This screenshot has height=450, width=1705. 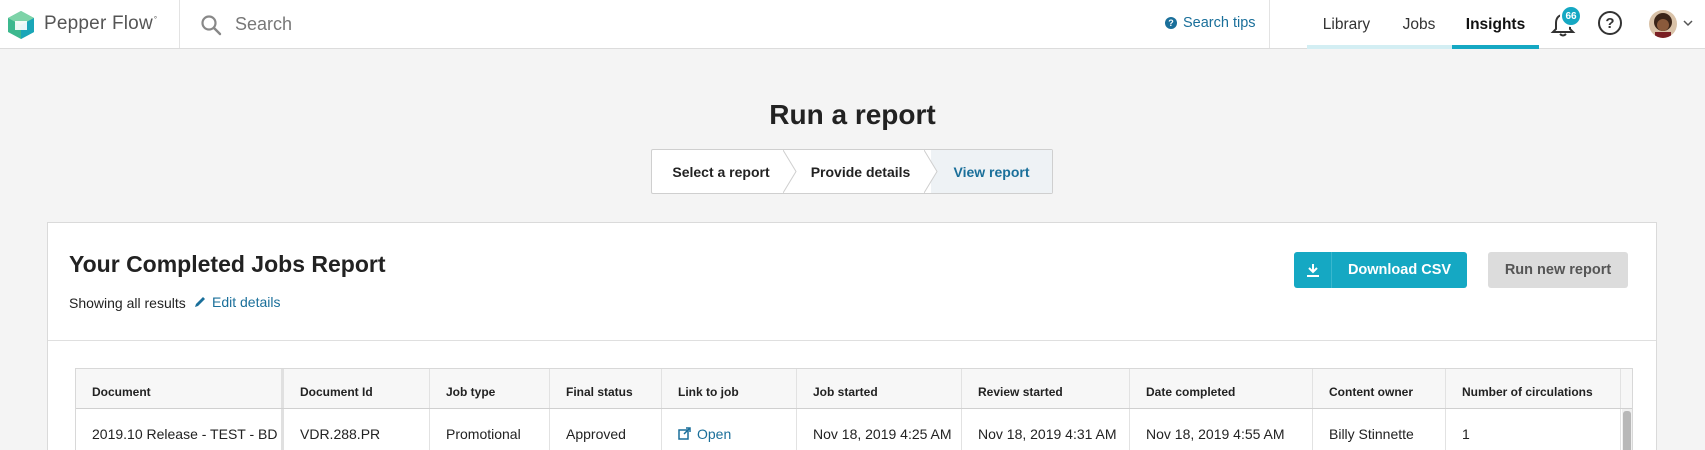 What do you see at coordinates (200, 302) in the screenshot?
I see `pencil-icon` at bounding box center [200, 302].